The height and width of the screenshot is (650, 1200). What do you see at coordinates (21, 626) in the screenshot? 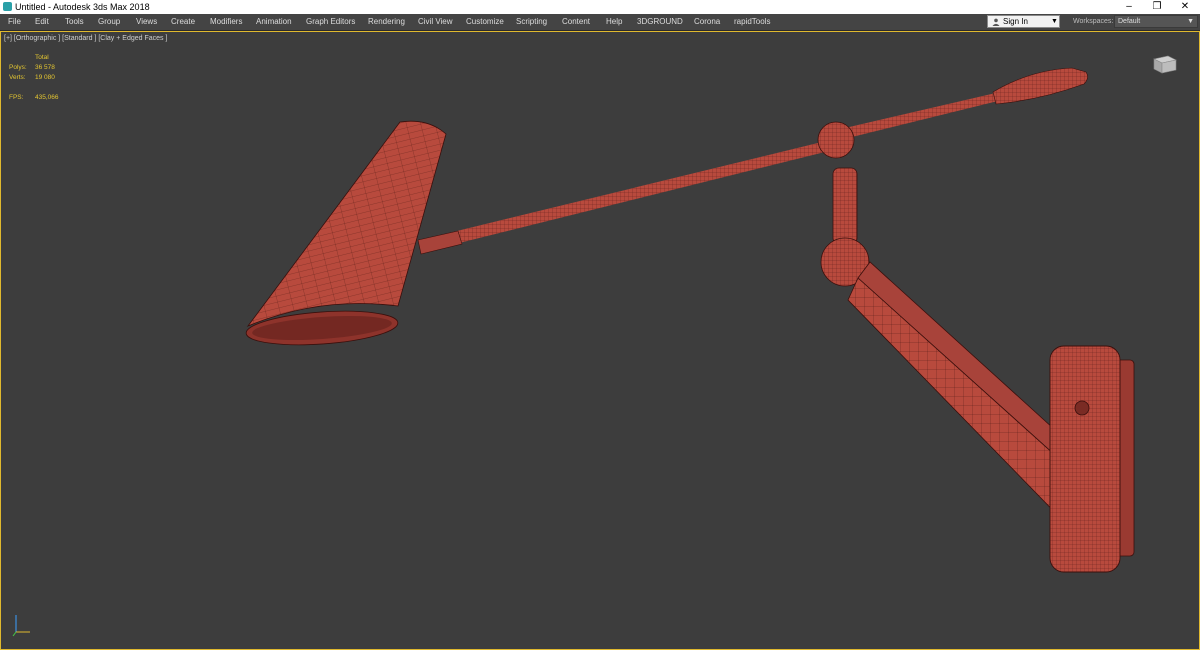
I see `axis-tripod-icon` at bounding box center [21, 626].